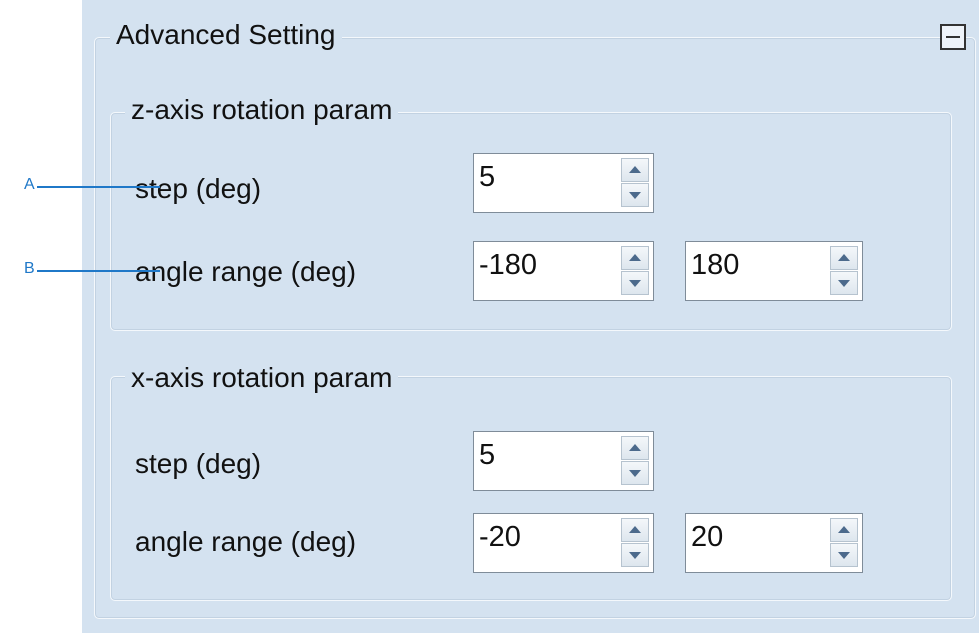 Image resolution: width=979 pixels, height=633 pixels. I want to click on z-step-value: 5, so click(487, 177).